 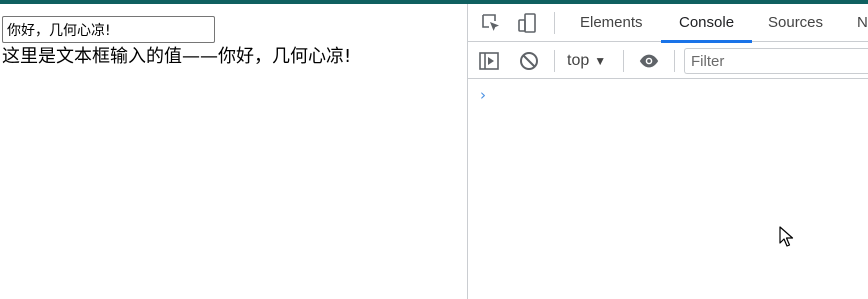 I want to click on context-label: top, so click(x=578, y=60).